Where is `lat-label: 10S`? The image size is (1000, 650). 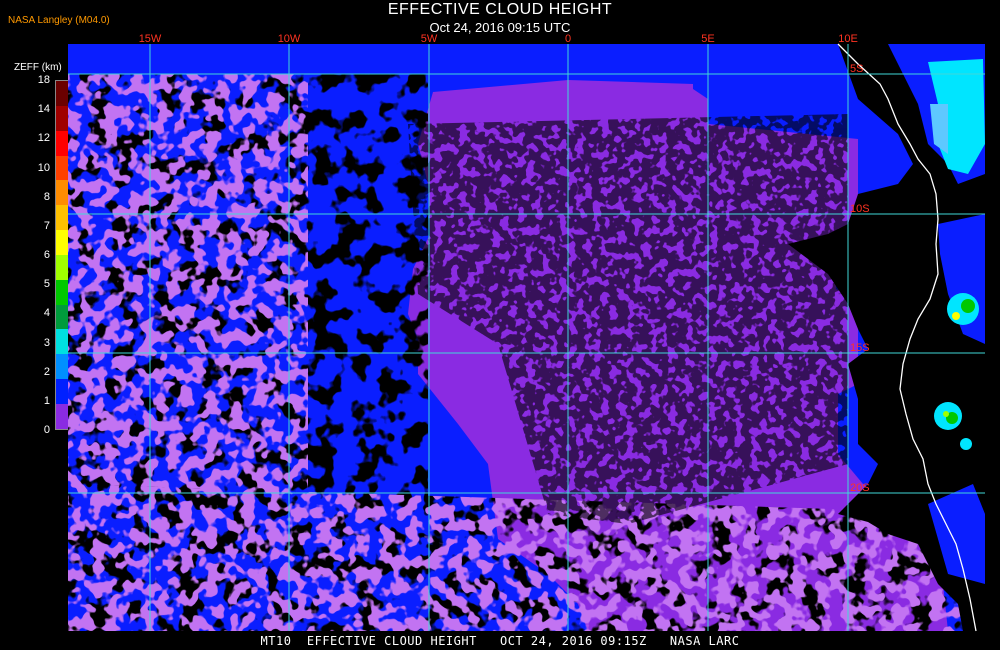
lat-label: 10S is located at coordinates (860, 209).